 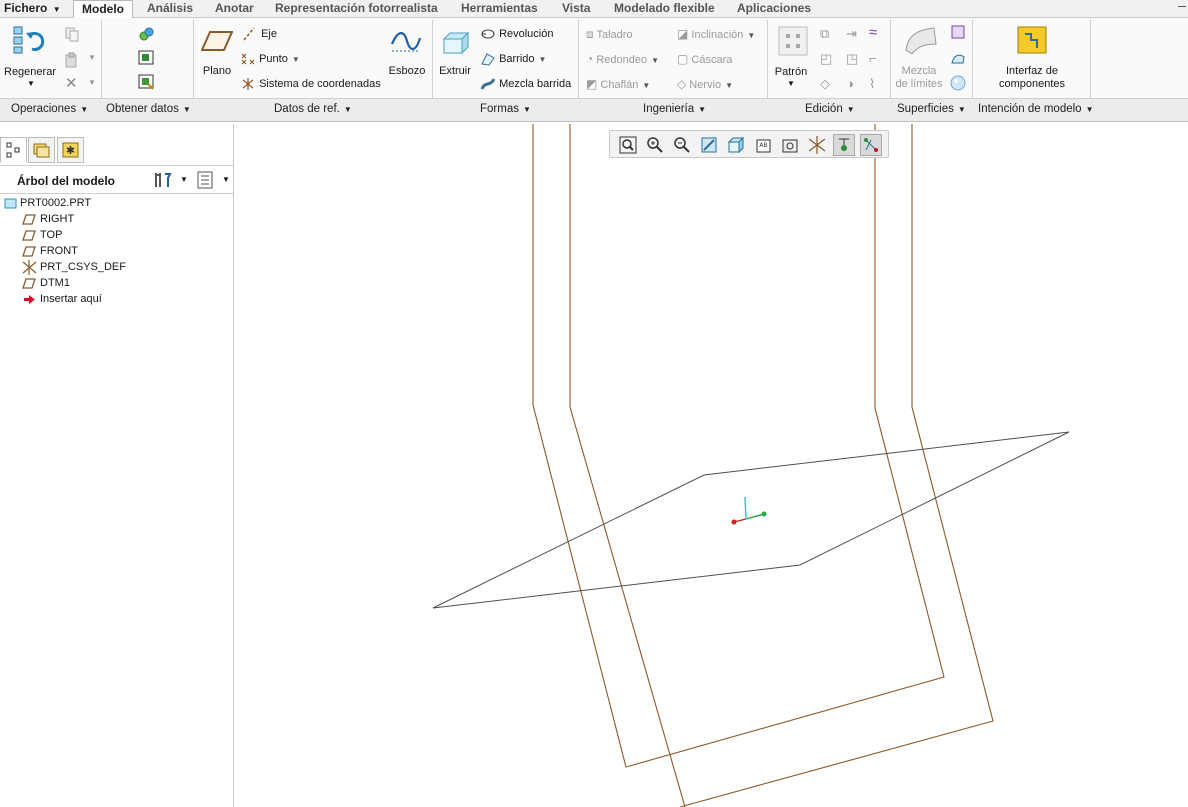 I want to click on group-operaciones: Operaciones ▼, so click(x=49, y=109).